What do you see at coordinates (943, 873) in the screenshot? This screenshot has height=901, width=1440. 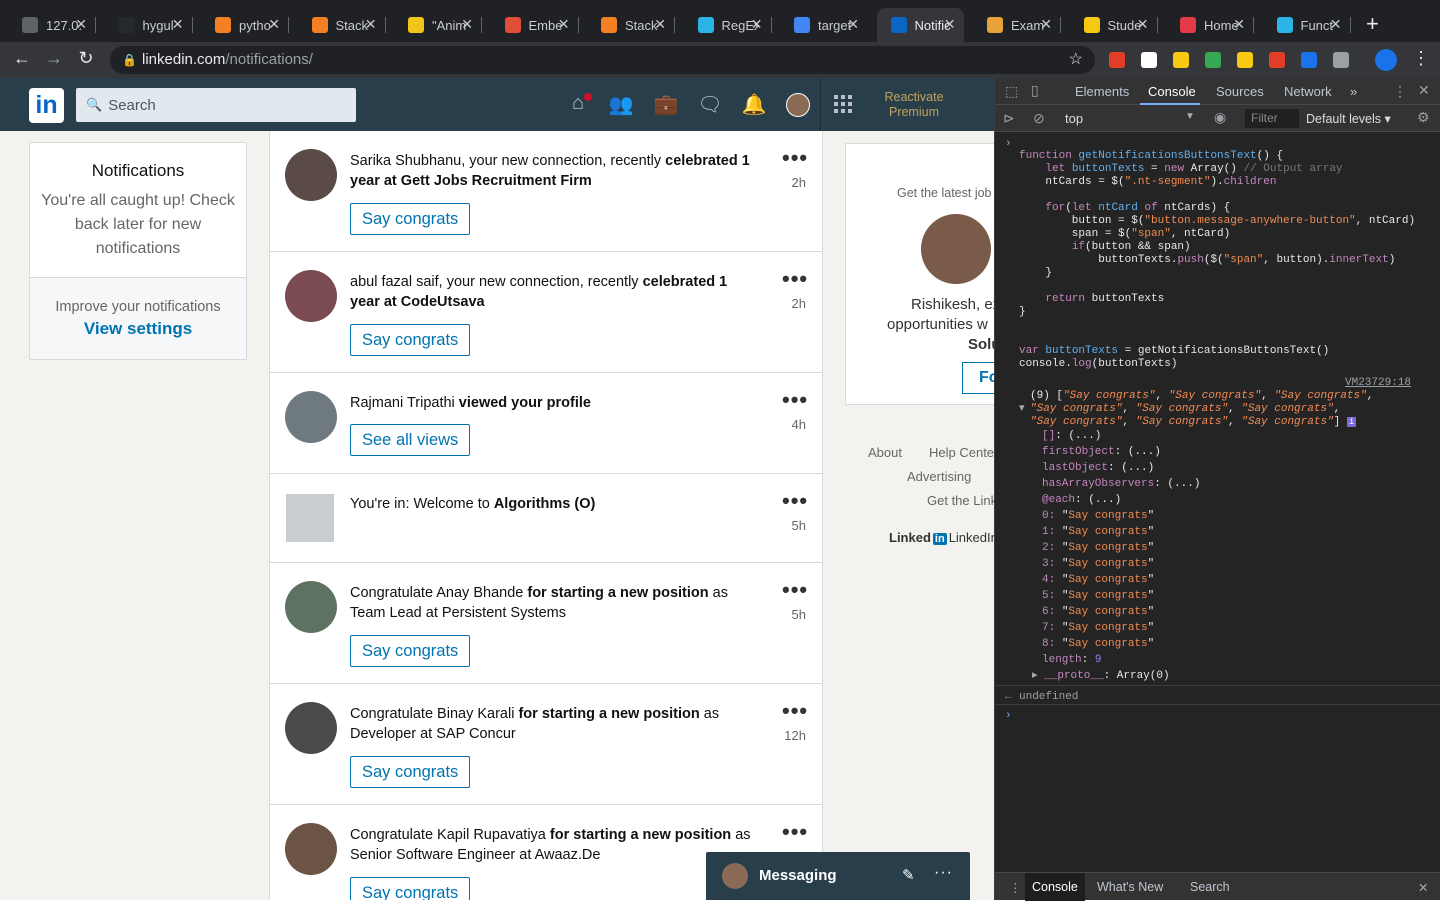 I see `messaging-more-icon: ···` at bounding box center [943, 873].